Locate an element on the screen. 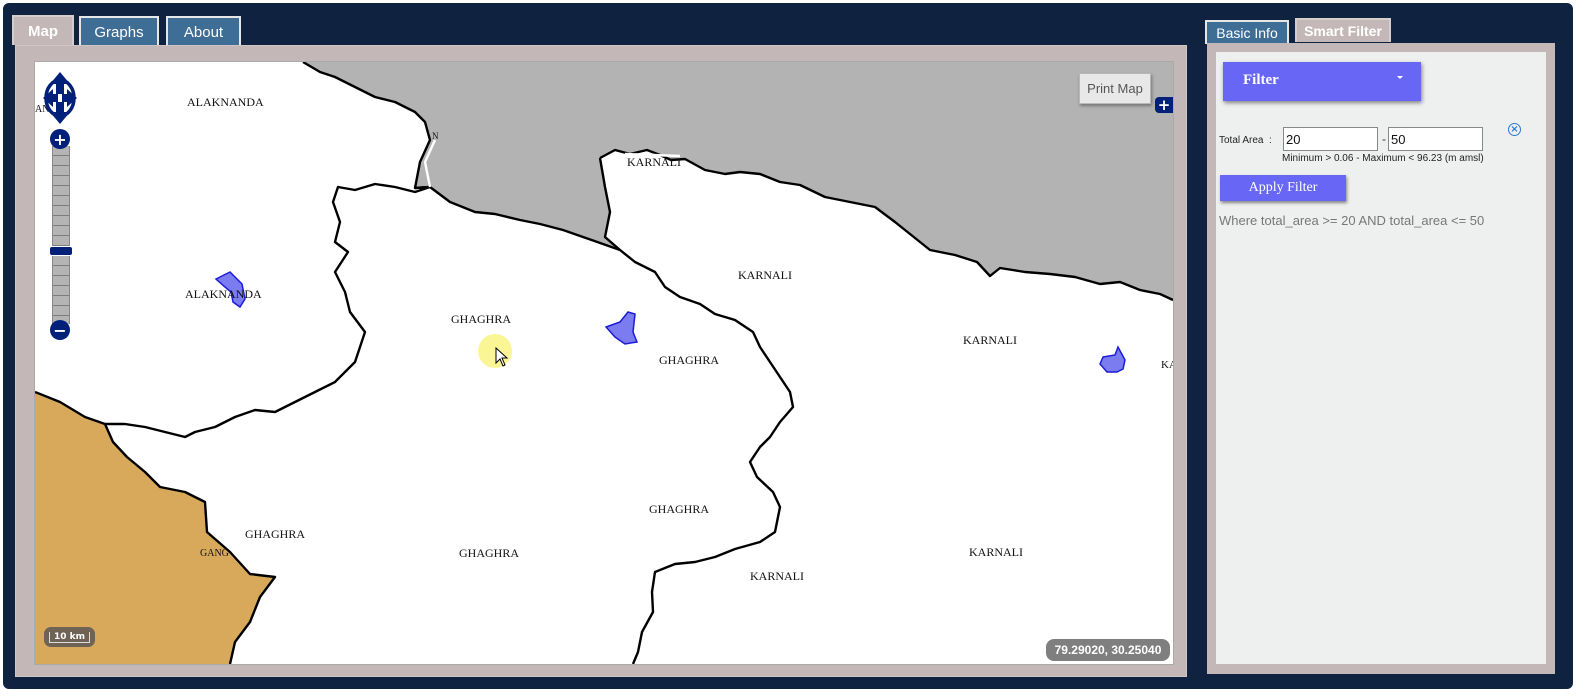  mouse-pointer-icon is located at coordinates (502, 357).